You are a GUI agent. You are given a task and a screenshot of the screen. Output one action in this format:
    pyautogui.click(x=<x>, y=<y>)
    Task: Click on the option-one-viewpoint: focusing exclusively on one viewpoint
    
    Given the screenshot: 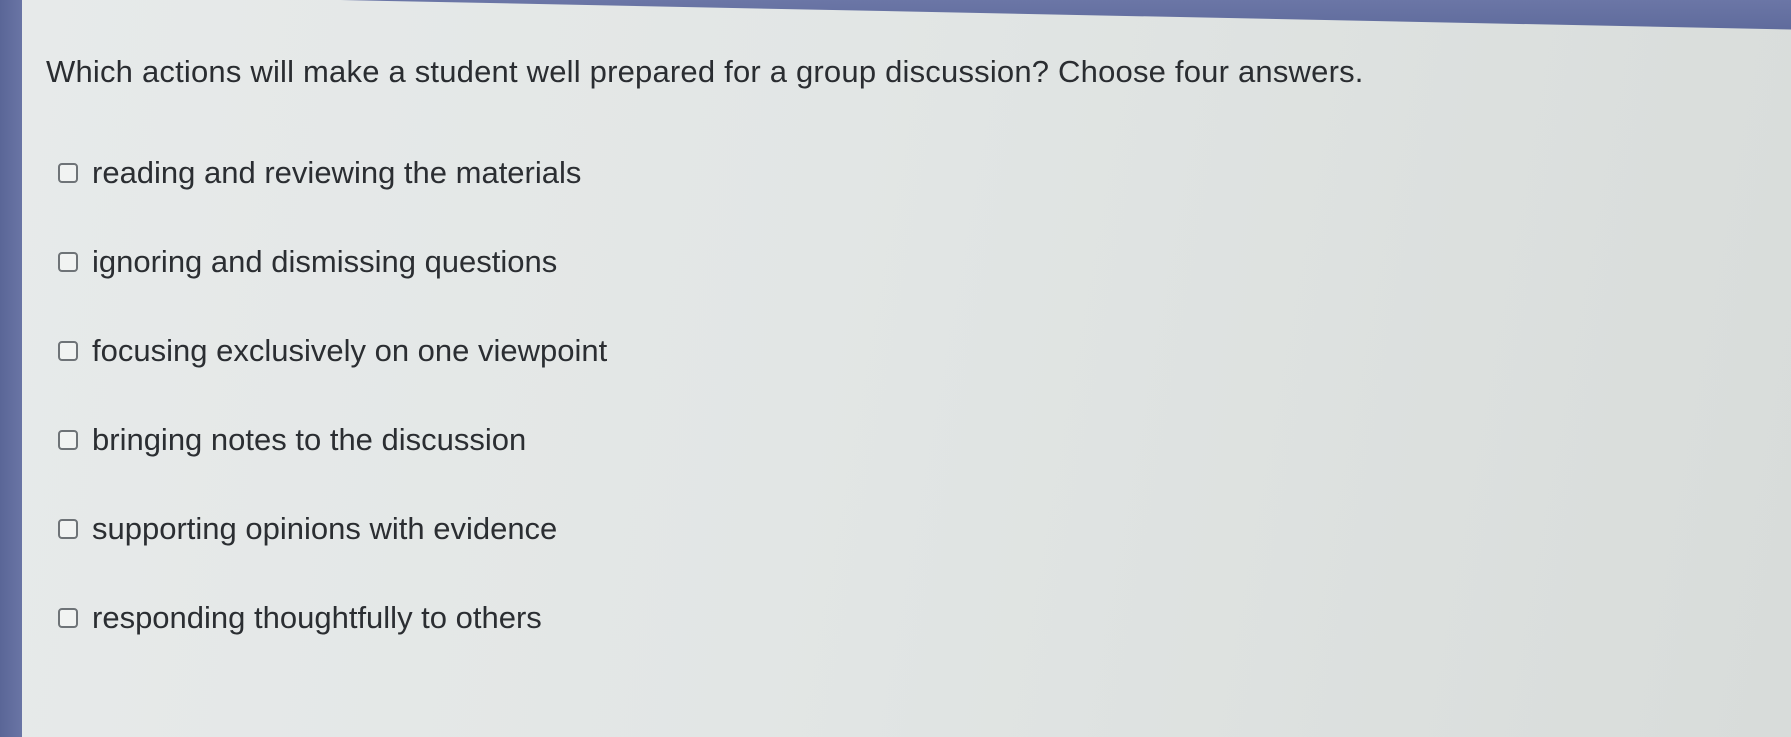 What is the action you would take?
    pyautogui.click(x=332, y=350)
    